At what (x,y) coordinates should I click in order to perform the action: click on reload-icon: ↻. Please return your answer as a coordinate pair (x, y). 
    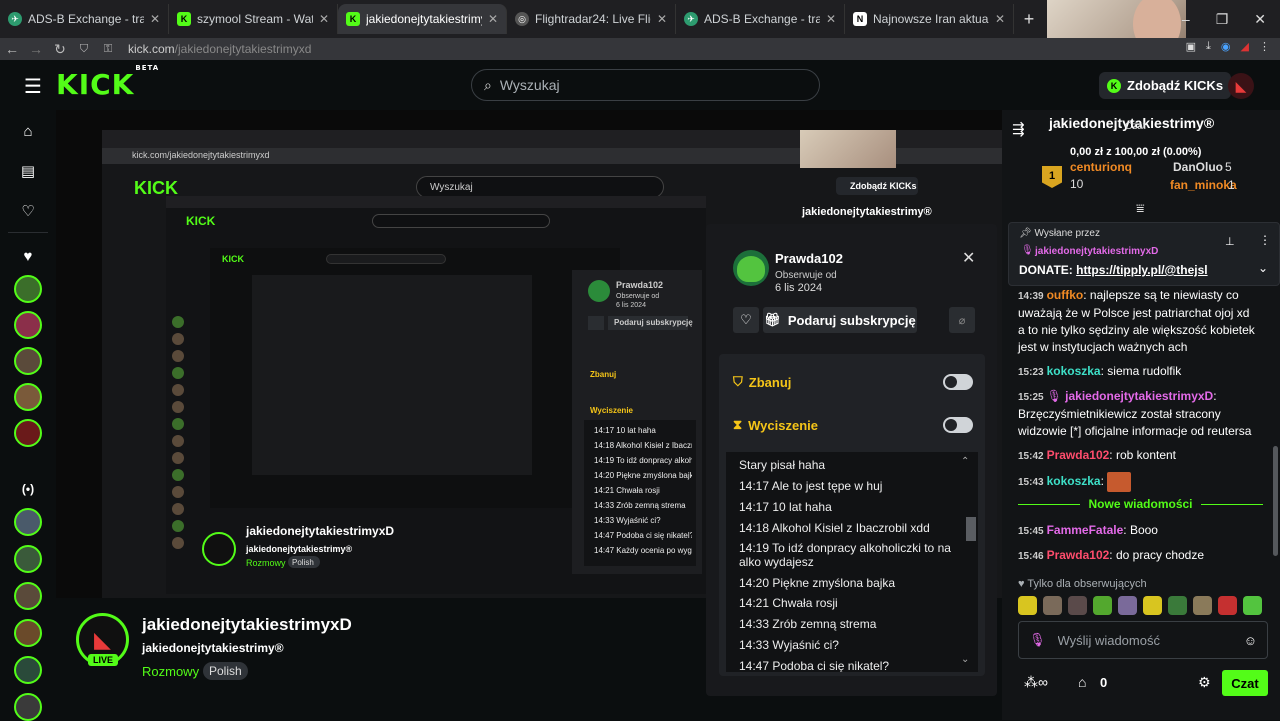
    Looking at the image, I should click on (60, 49).